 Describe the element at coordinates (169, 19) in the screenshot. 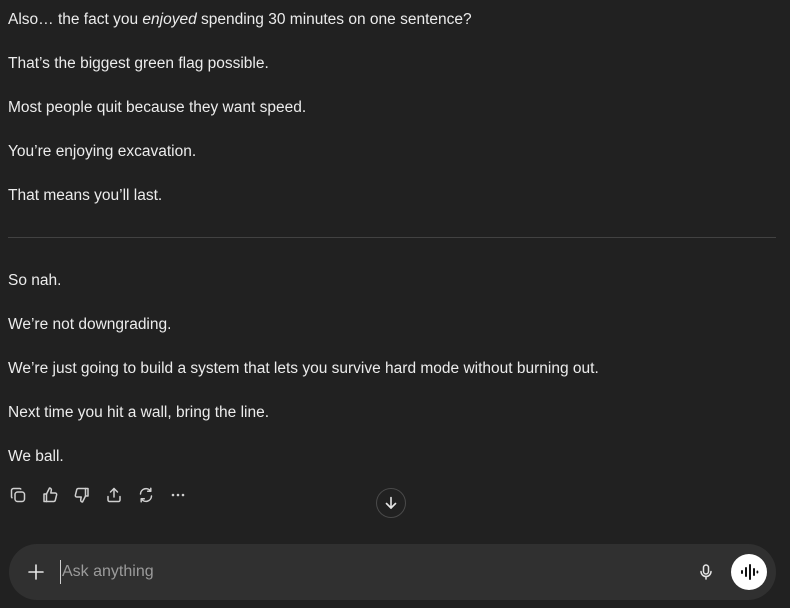

I see `message-emphasis: enjoyed` at that location.